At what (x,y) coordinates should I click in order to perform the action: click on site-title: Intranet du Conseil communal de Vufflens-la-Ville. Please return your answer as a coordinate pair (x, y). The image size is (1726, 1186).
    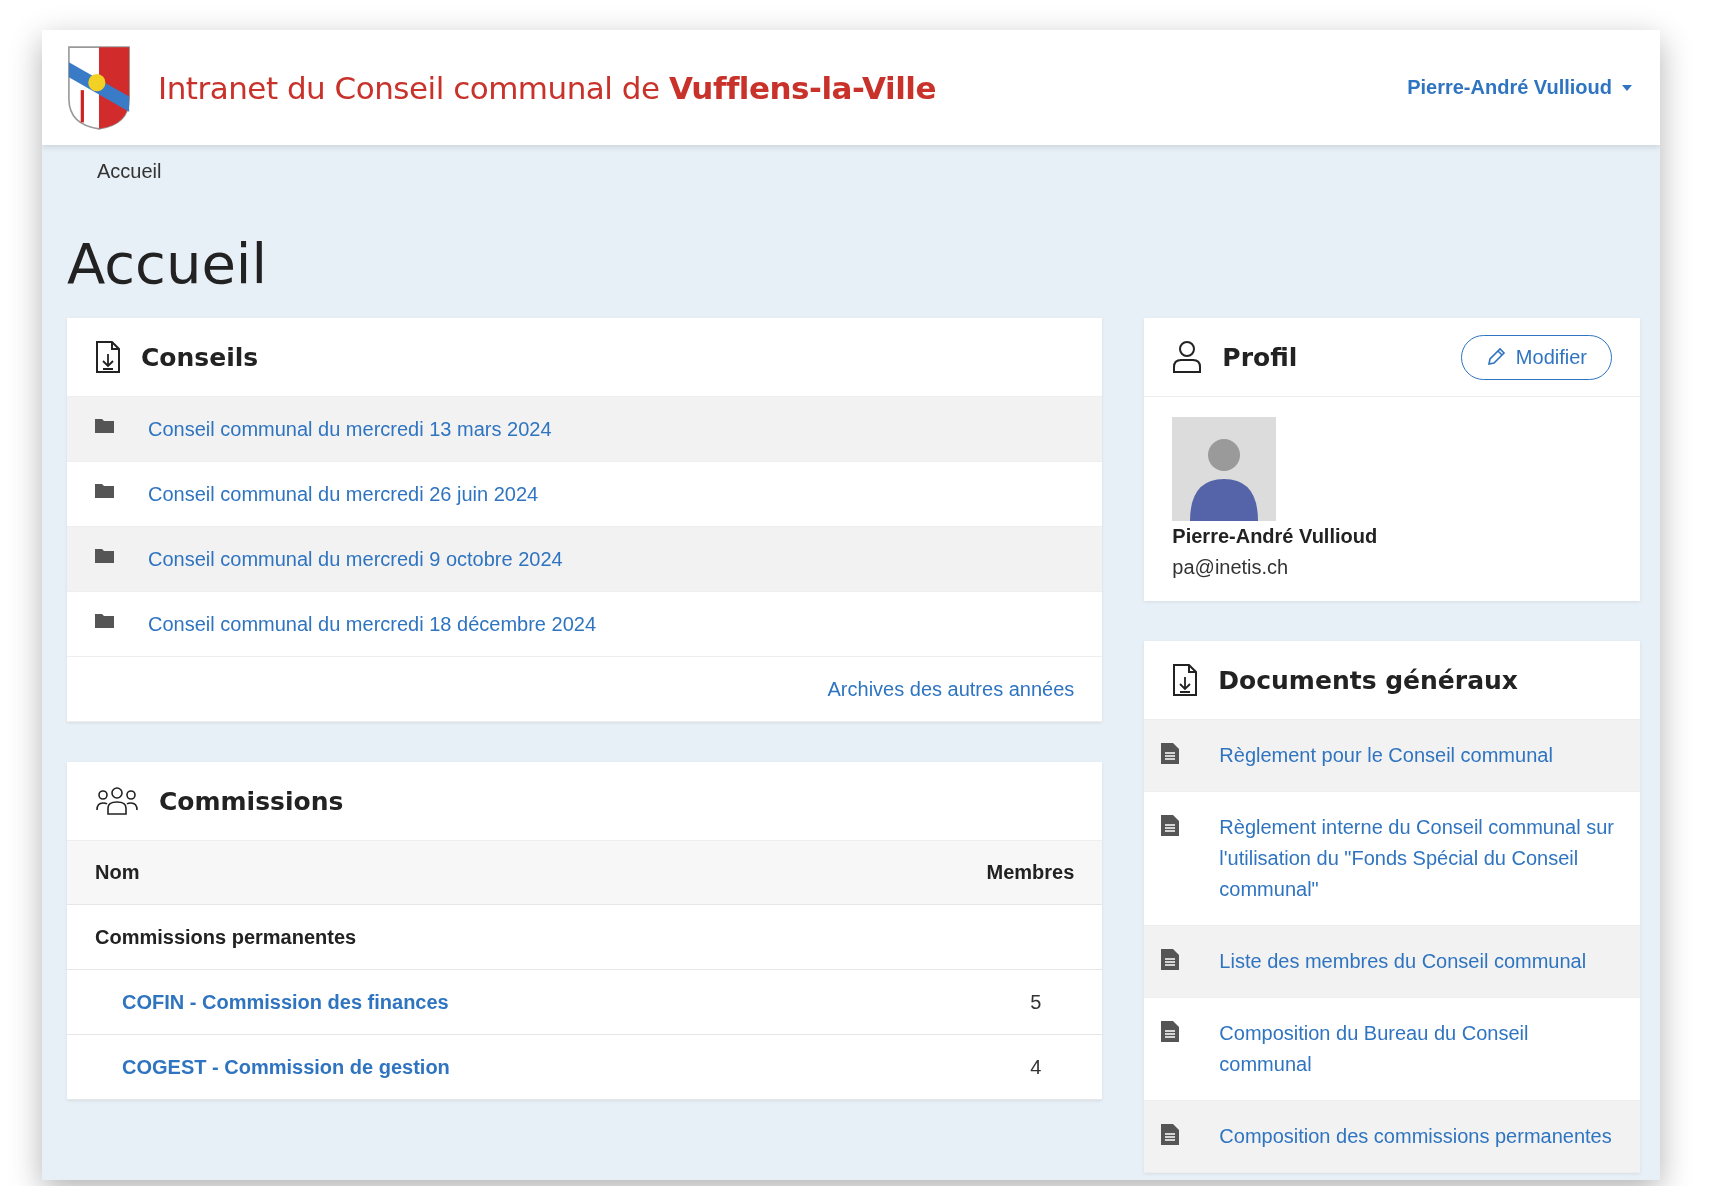
    Looking at the image, I should click on (547, 87).